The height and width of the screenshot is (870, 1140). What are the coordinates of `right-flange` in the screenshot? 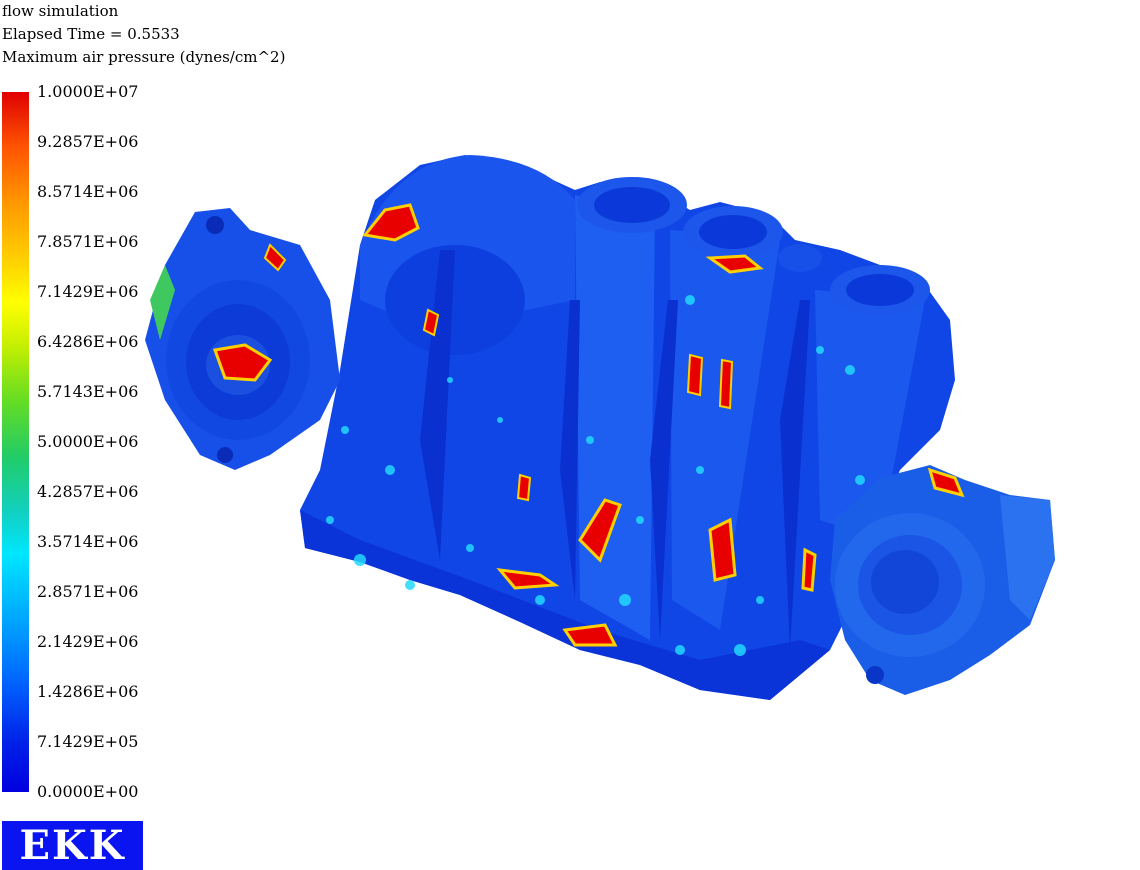 It's located at (942, 580).